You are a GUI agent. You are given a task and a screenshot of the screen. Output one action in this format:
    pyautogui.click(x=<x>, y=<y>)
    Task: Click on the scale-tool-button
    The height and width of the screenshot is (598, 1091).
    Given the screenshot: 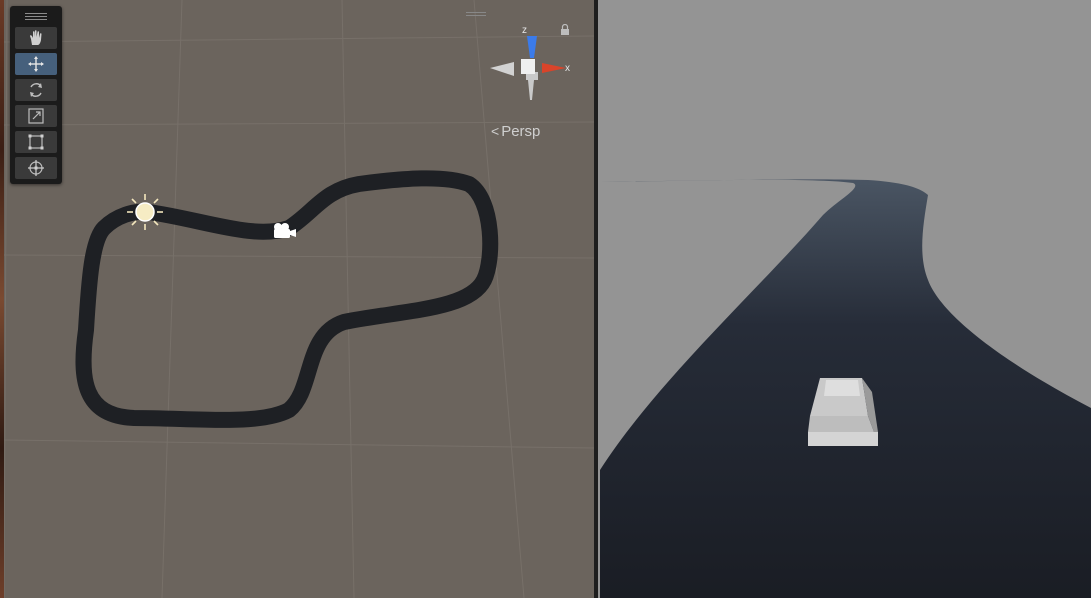 What is the action you would take?
    pyautogui.click(x=36, y=116)
    